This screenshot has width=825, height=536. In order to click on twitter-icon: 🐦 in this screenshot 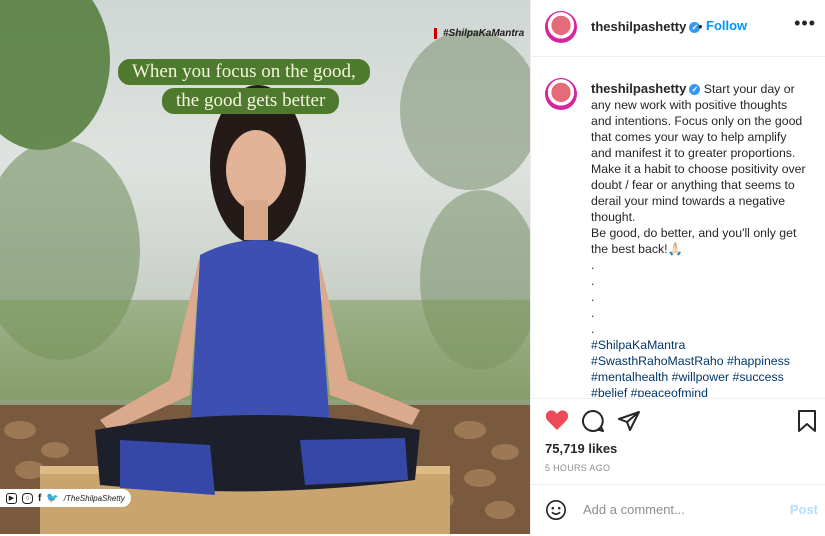, I will do `click(52, 498)`.